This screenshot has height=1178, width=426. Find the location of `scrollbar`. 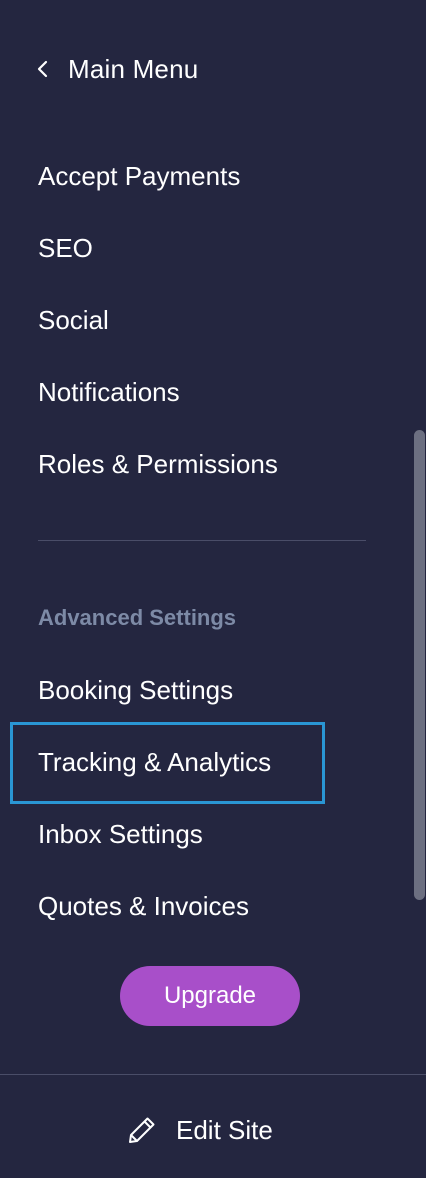

scrollbar is located at coordinates (419, 535).